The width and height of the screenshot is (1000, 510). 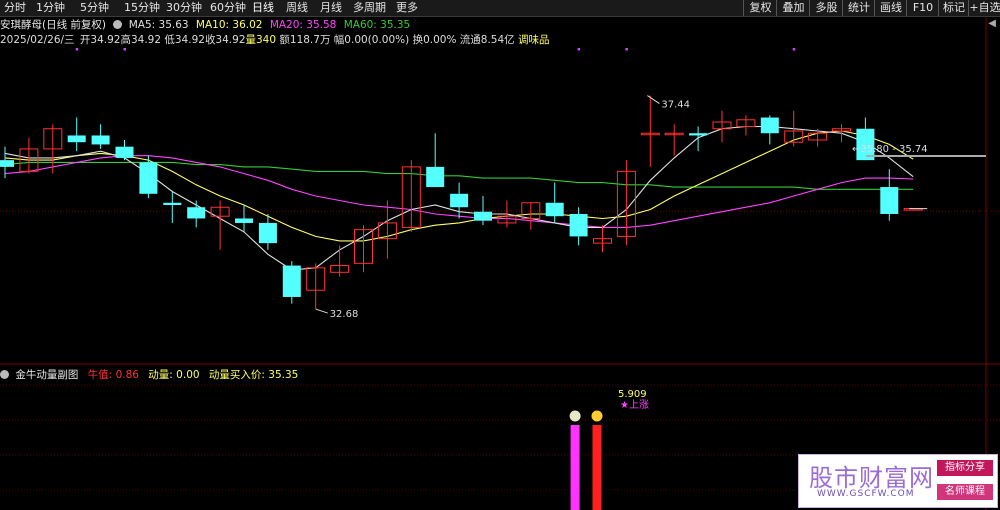 What do you see at coordinates (965, 492) in the screenshot?
I see `logo-tag-course: 名师课程` at bounding box center [965, 492].